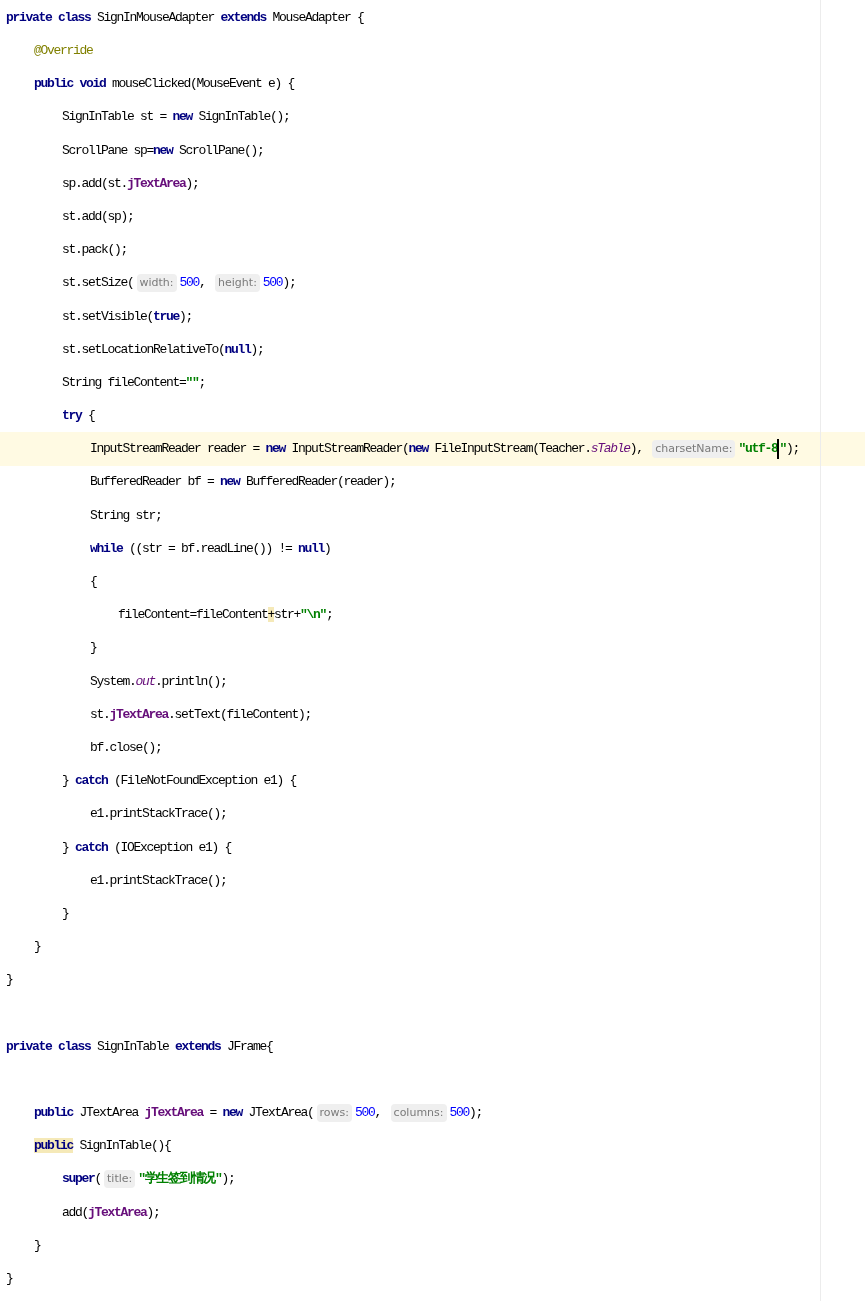 The width and height of the screenshot is (865, 1301). Describe the element at coordinates (126, 515) in the screenshot. I see `code-line: String str;` at that location.